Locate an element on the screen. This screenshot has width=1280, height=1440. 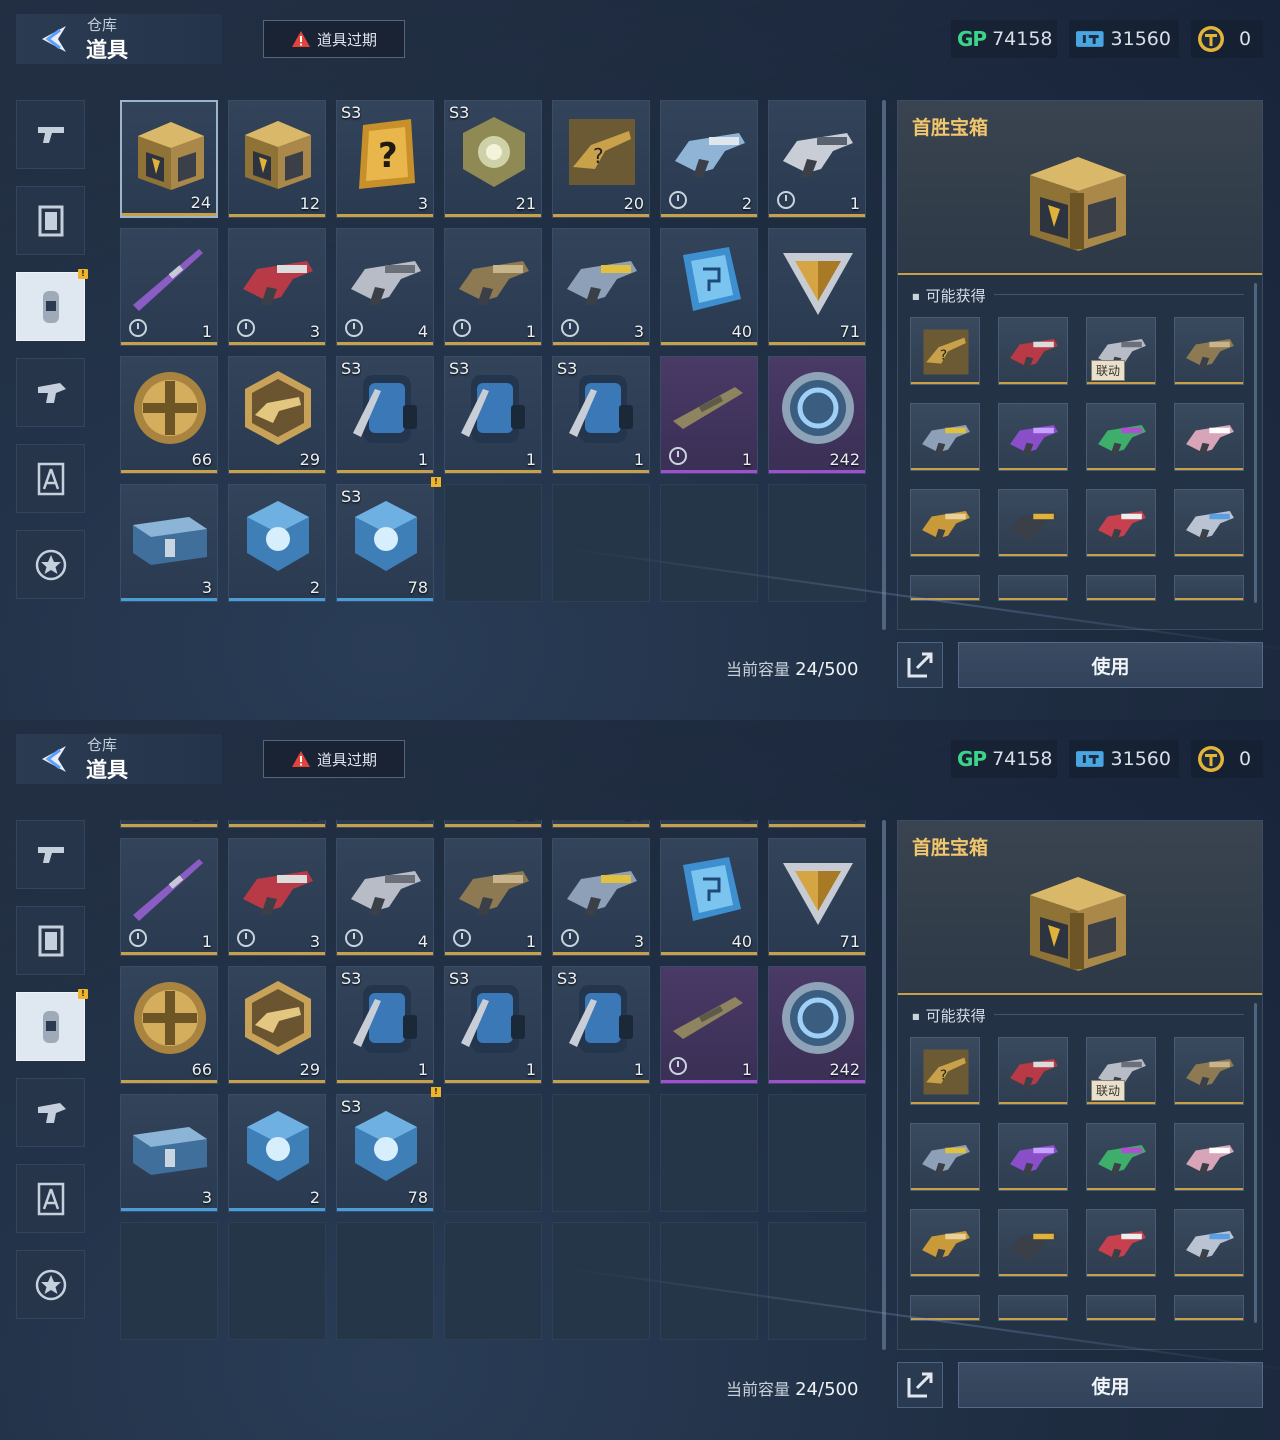
item-slot: 4 is located at coordinates (385, 287).